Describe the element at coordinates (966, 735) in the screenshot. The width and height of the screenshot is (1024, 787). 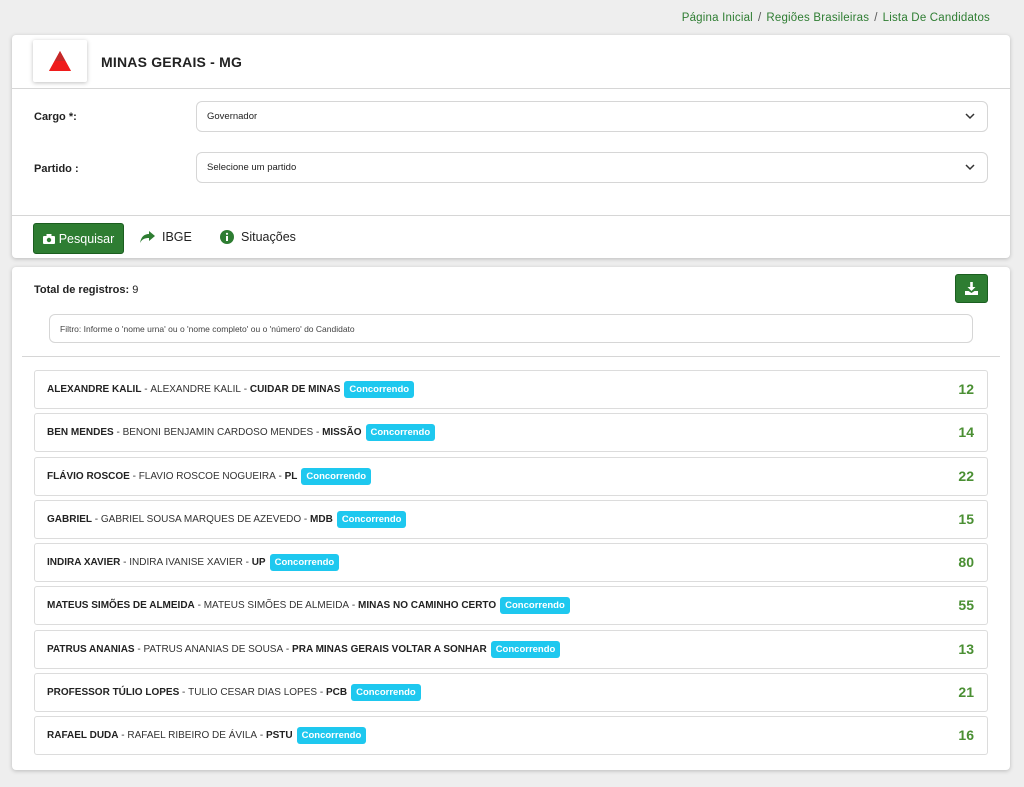
I see `candidate-number: 16` at that location.